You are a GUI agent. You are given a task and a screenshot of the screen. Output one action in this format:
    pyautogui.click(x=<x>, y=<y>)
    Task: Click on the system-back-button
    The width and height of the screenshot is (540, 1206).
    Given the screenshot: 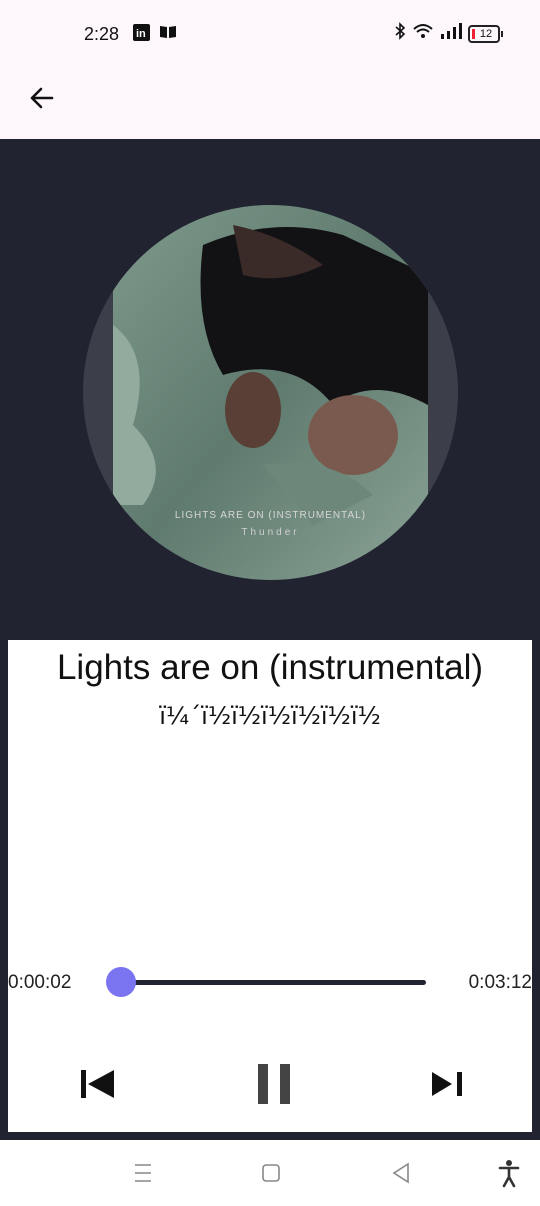 What is the action you would take?
    pyautogui.click(x=401, y=1173)
    